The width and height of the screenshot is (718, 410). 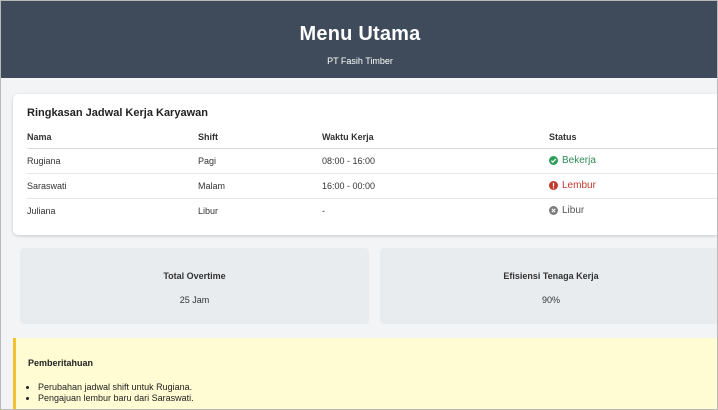 I want to click on list-item: Perubahan jadwal shift untuk Rugiana., so click(x=116, y=387).